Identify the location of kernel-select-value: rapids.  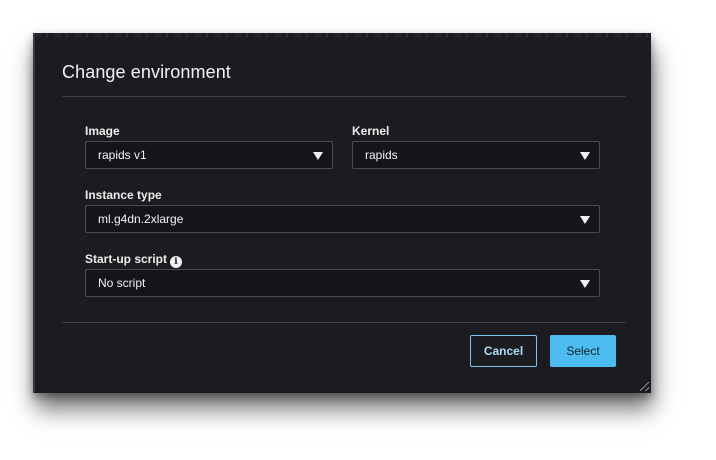
(381, 155).